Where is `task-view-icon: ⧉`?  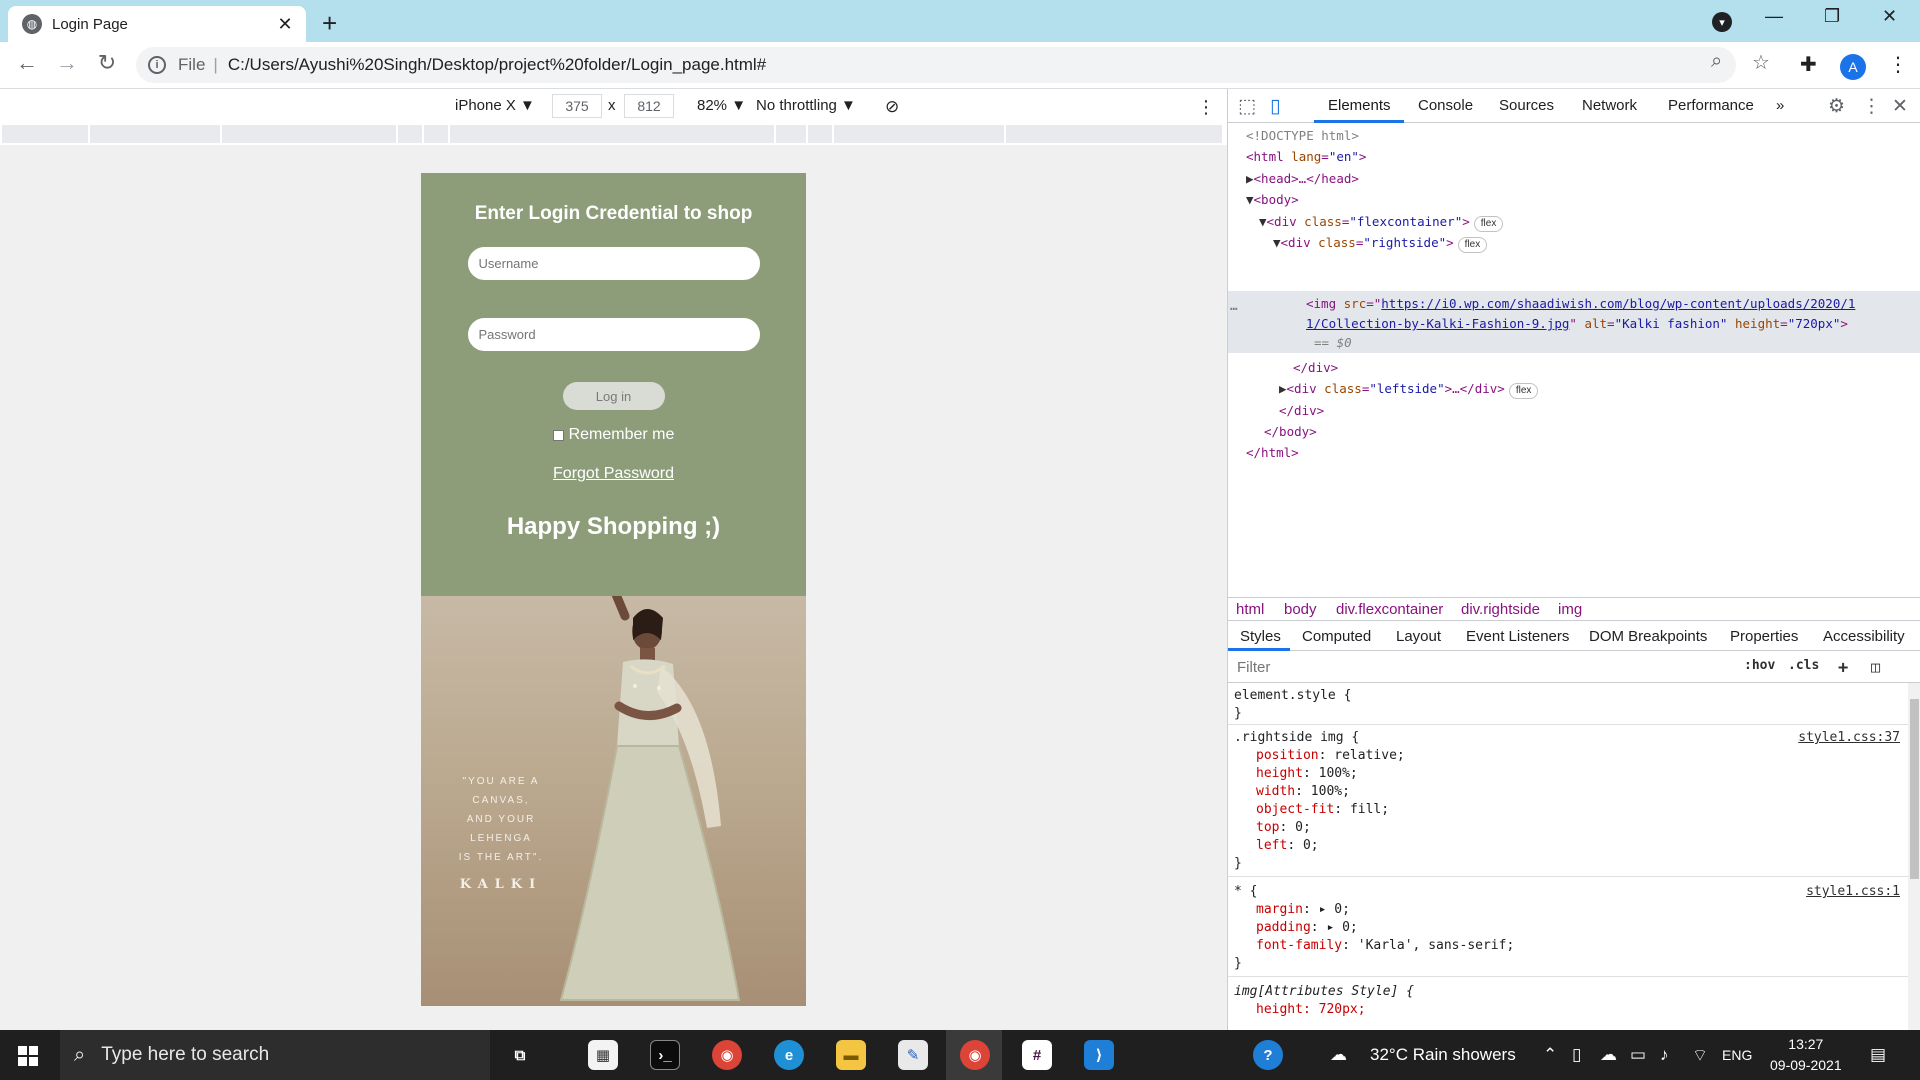 task-view-icon: ⧉ is located at coordinates (520, 1055).